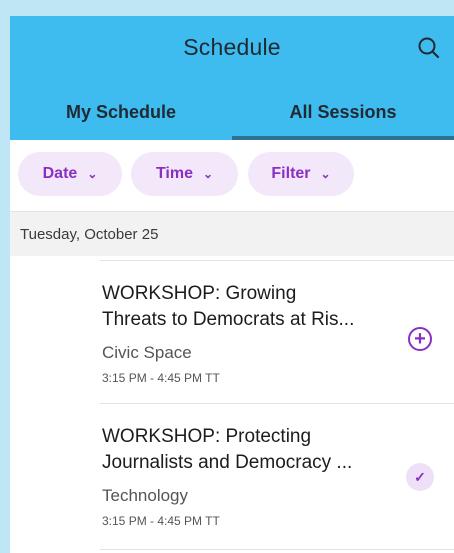  What do you see at coordinates (145, 495) in the screenshot?
I see `session-track: Technology` at bounding box center [145, 495].